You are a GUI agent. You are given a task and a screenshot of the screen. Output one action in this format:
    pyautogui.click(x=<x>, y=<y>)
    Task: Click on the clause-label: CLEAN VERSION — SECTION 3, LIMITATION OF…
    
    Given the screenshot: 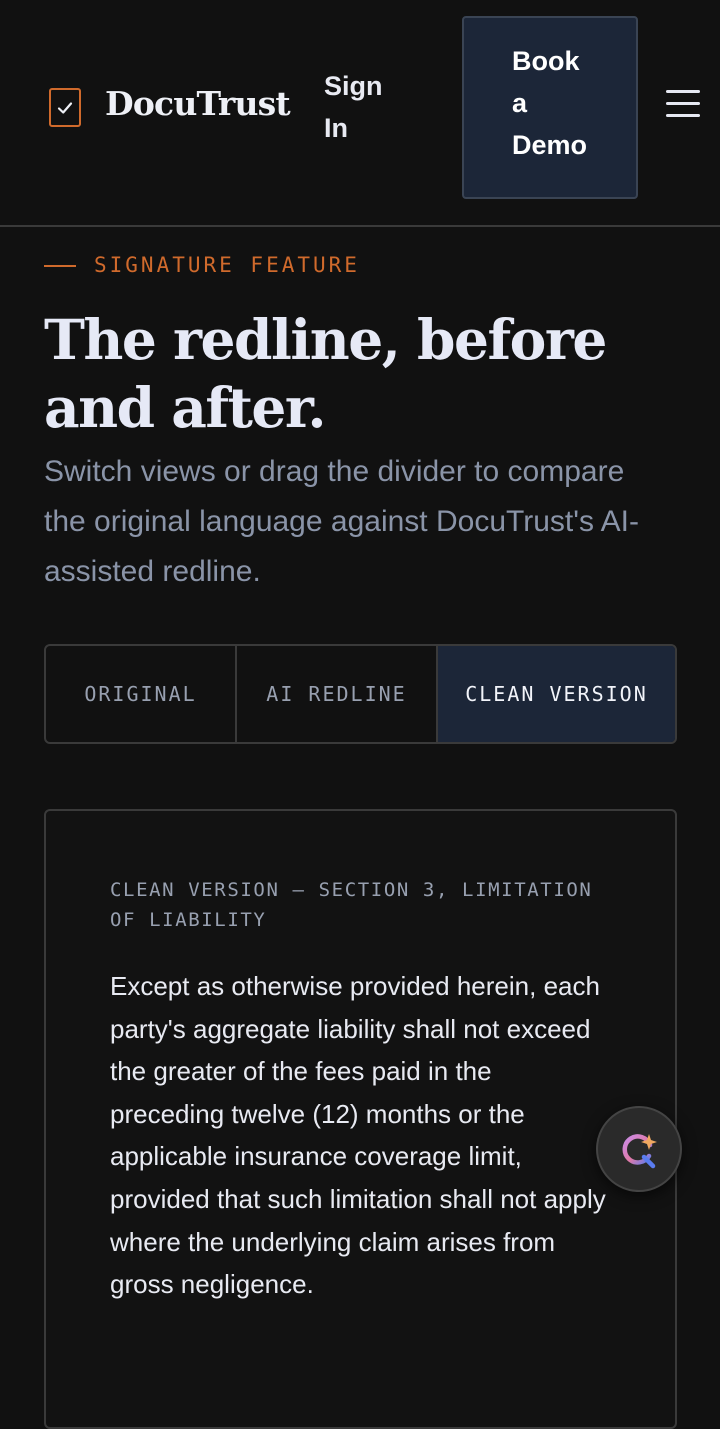 What is the action you would take?
    pyautogui.click(x=351, y=905)
    